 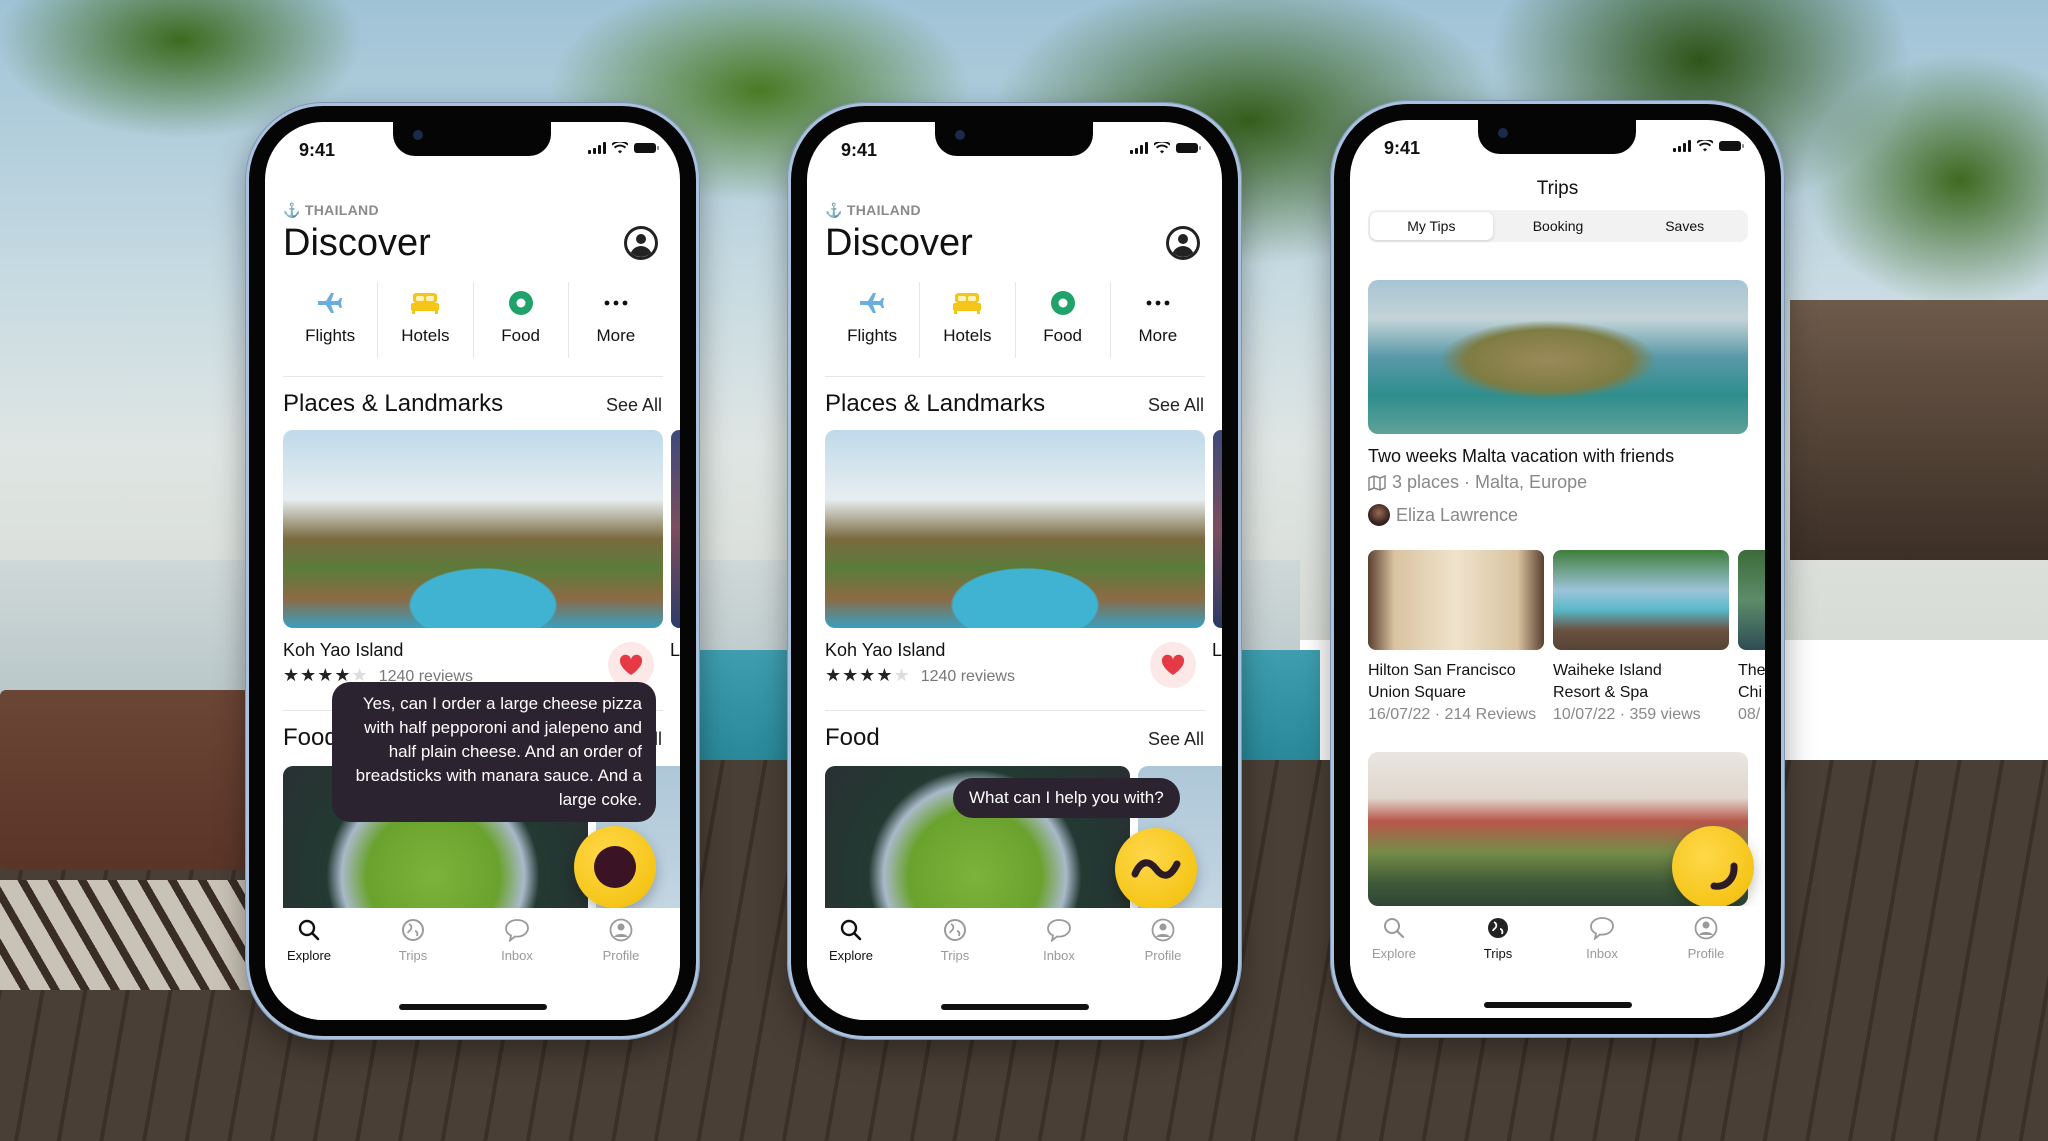 I want to click on divider, so click(x=1015, y=710).